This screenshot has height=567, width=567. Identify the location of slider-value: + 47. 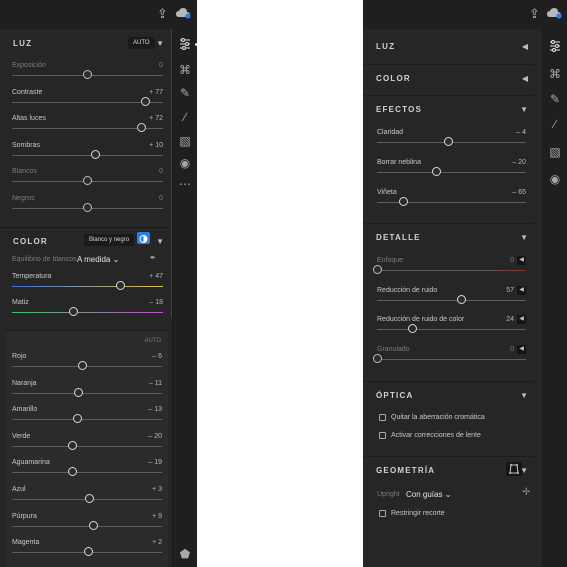
(156, 276).